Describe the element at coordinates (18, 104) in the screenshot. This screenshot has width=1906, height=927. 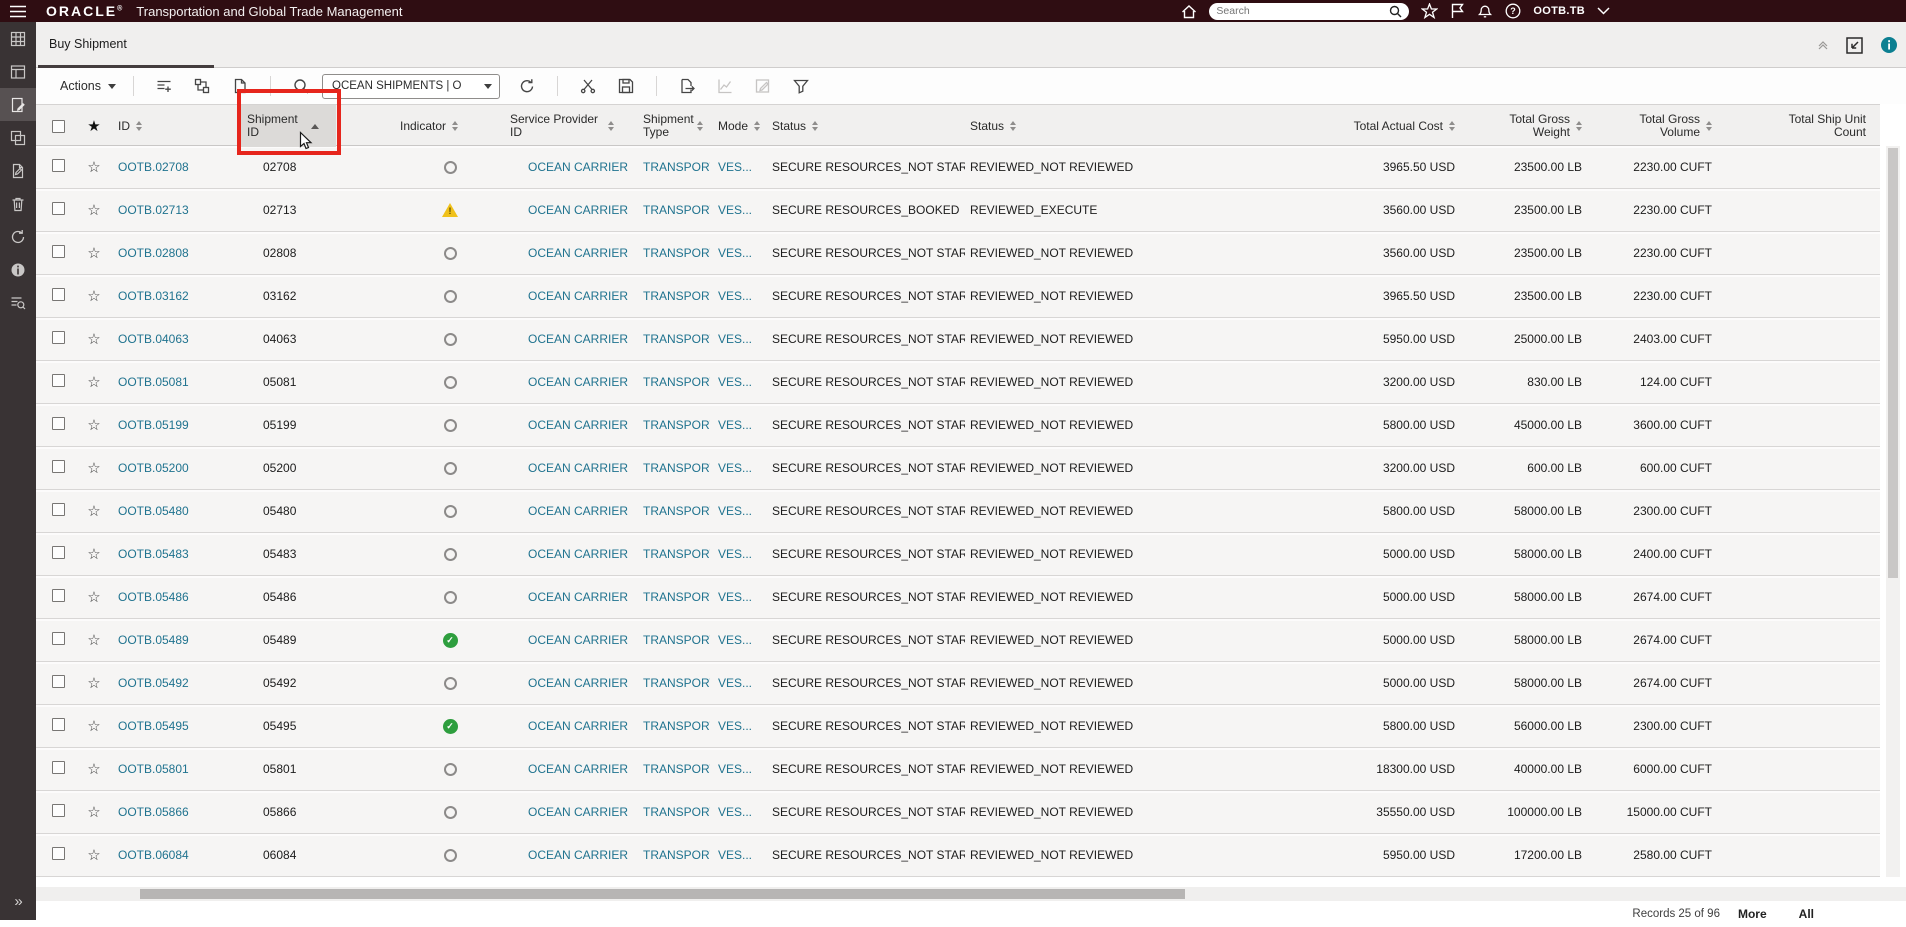
I see `sidebar-item-shipment-manager` at that location.